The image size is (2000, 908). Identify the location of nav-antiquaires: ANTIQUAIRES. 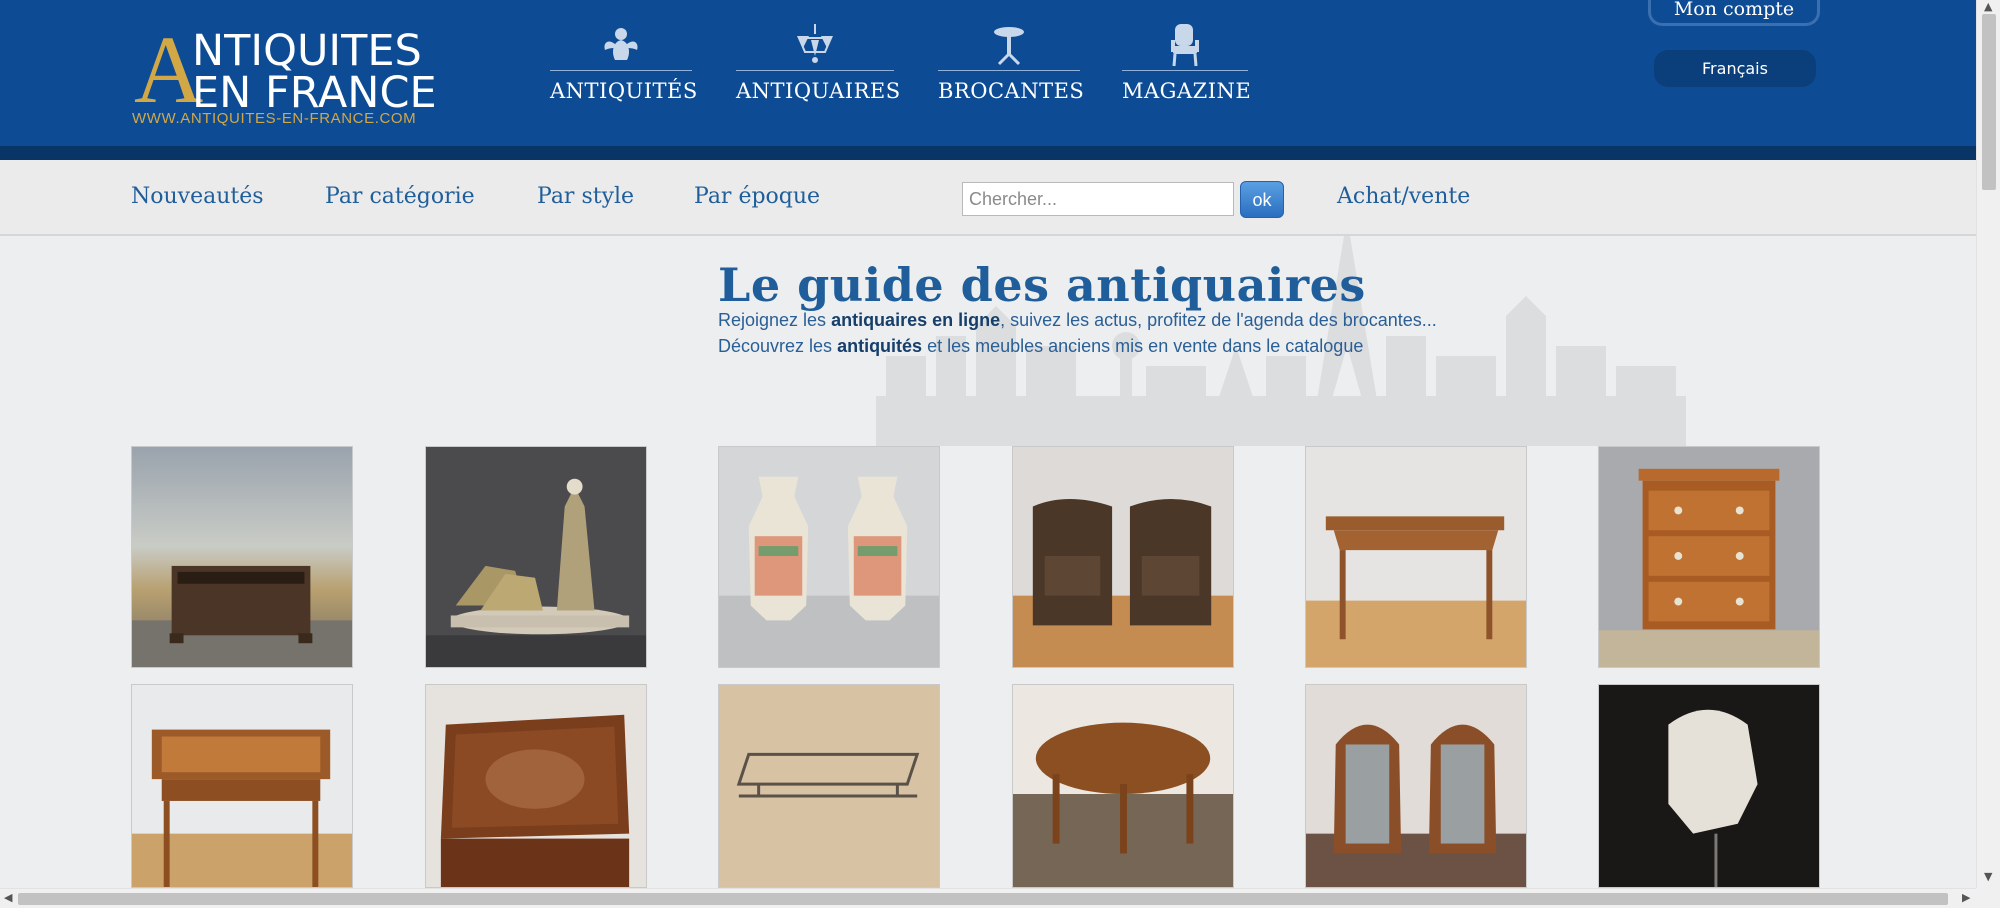
(818, 67).